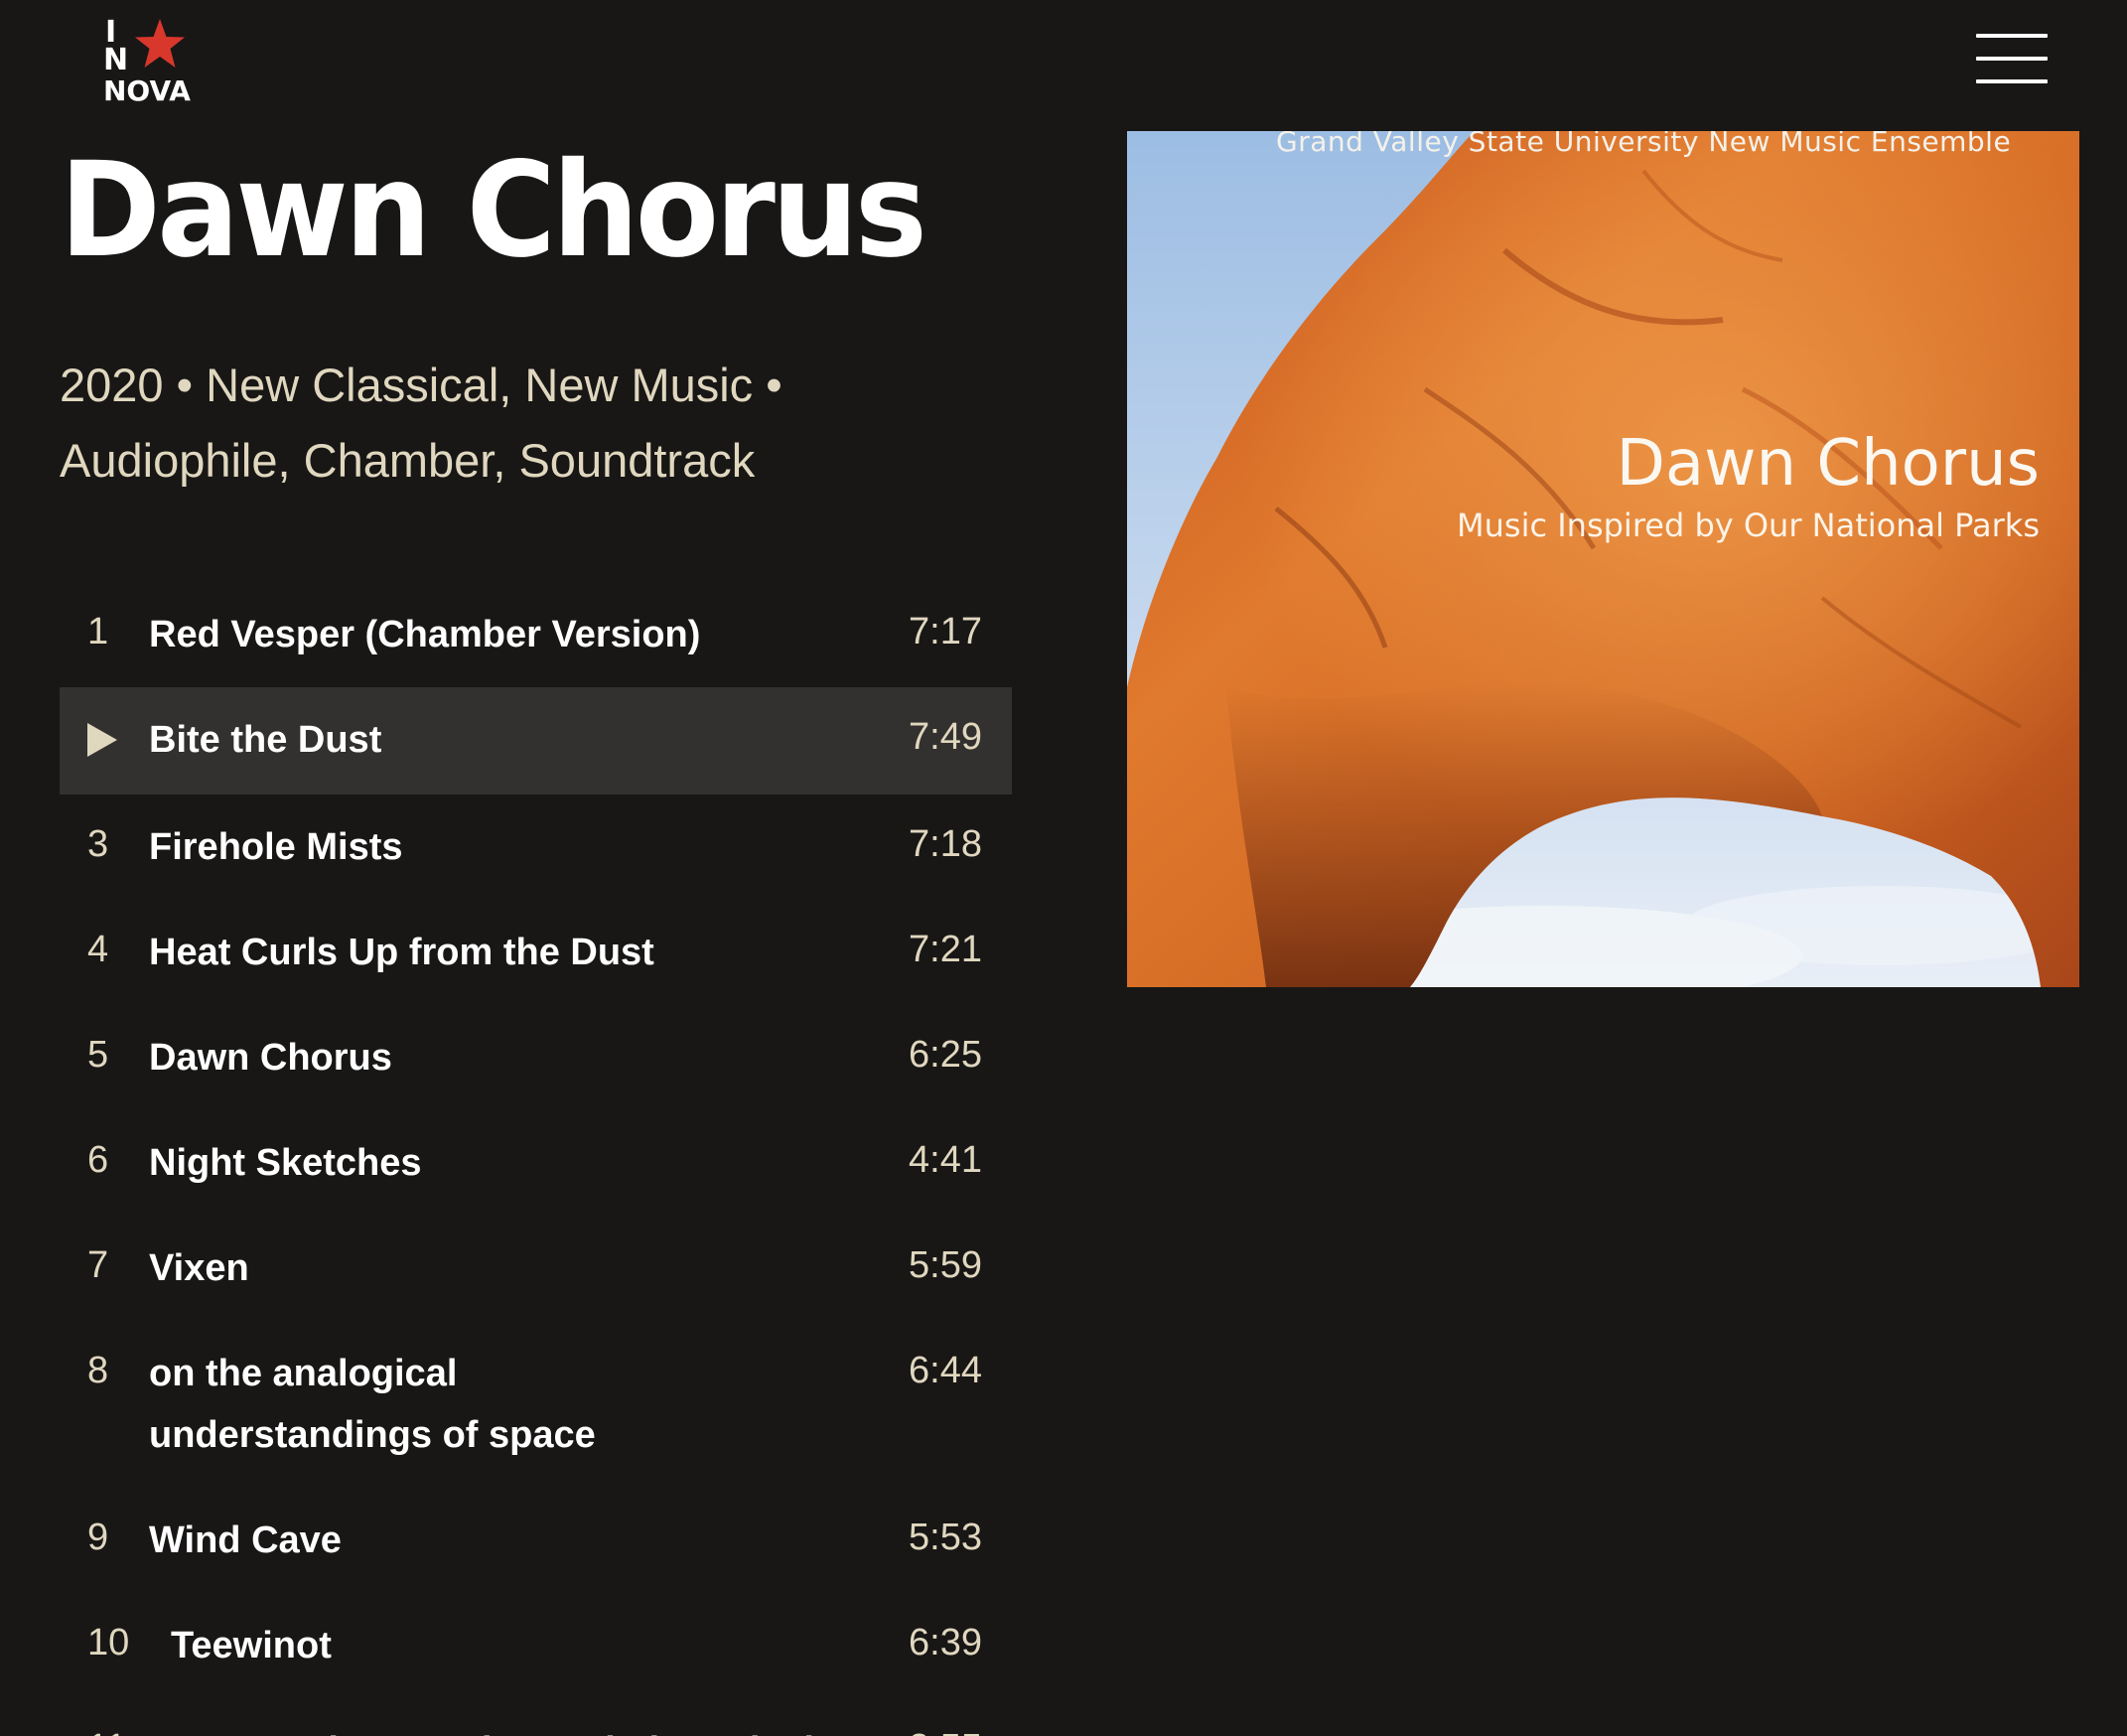  Describe the element at coordinates (98, 631) in the screenshot. I see `track-number: 1` at that location.